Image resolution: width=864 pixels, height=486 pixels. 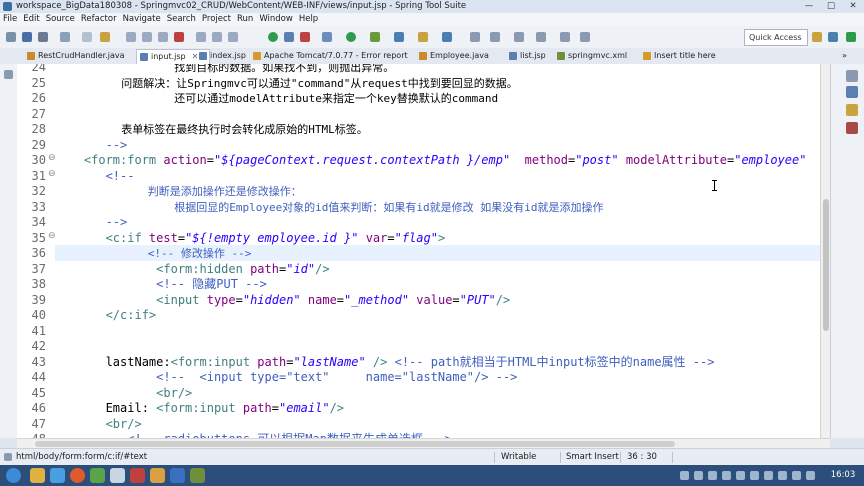 What do you see at coordinates (137, 475) in the screenshot?
I see `media-icon` at bounding box center [137, 475].